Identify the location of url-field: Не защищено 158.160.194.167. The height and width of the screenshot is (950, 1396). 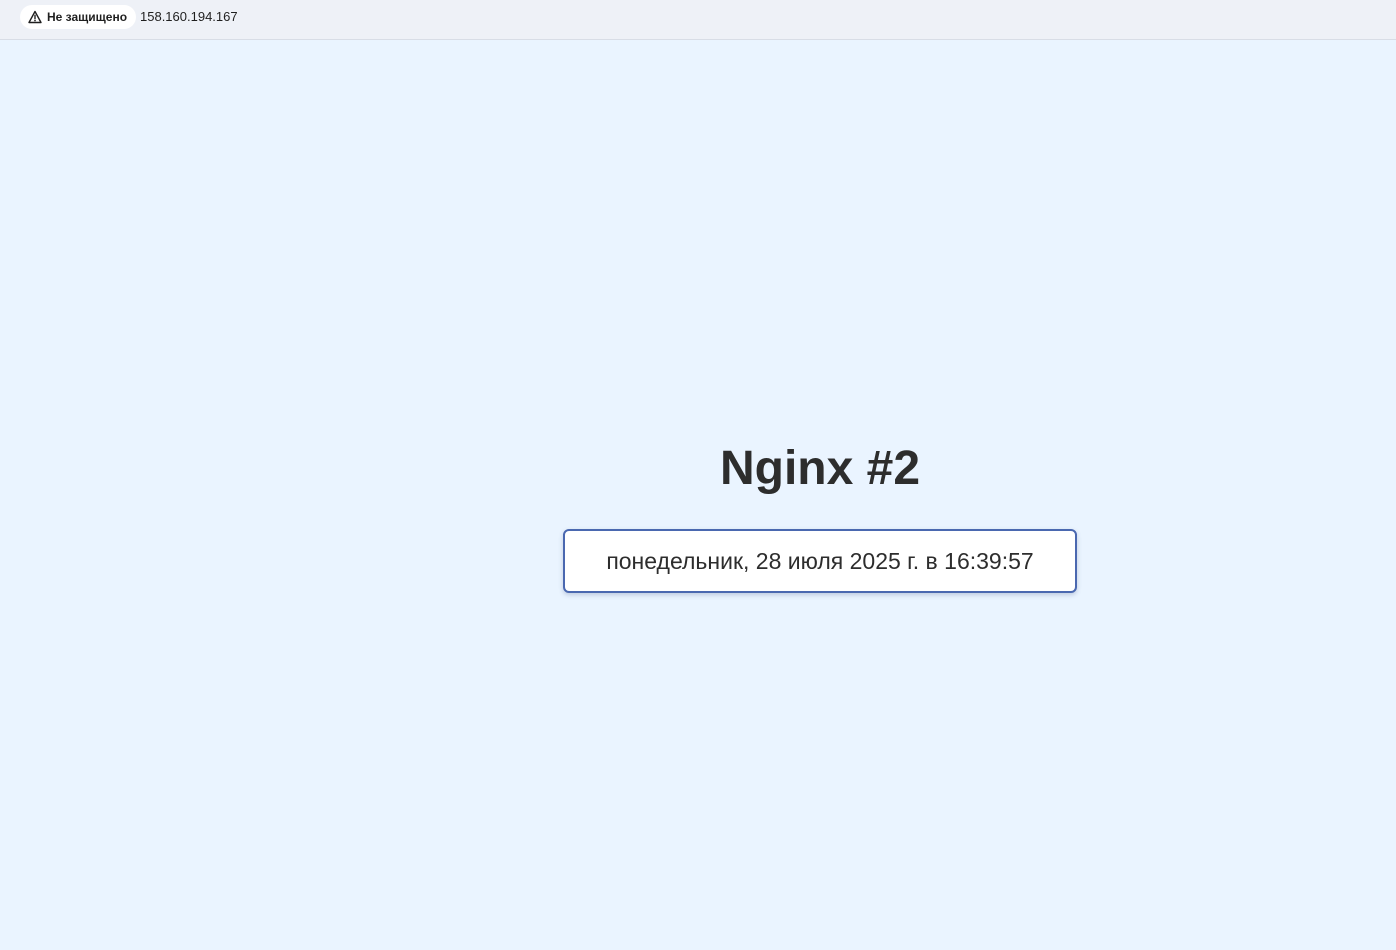
(705, 17).